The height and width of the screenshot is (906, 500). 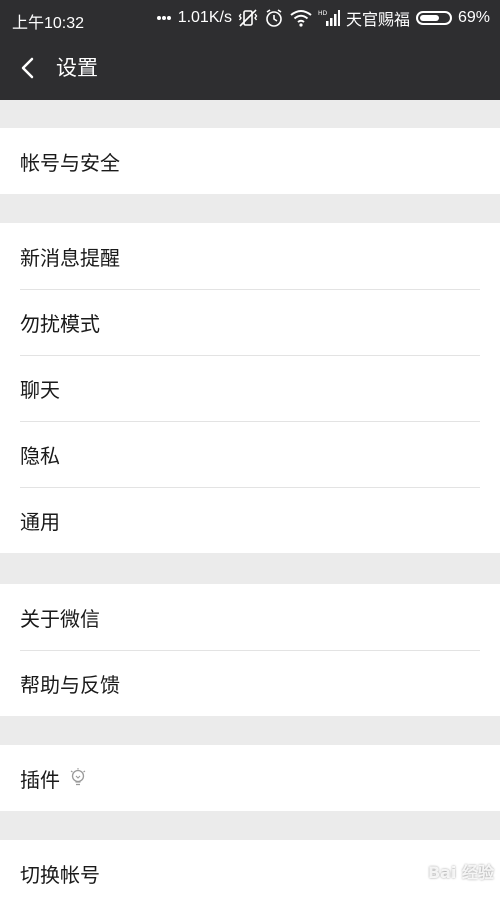 I want to click on lightbulb-icon, so click(x=78, y=778).